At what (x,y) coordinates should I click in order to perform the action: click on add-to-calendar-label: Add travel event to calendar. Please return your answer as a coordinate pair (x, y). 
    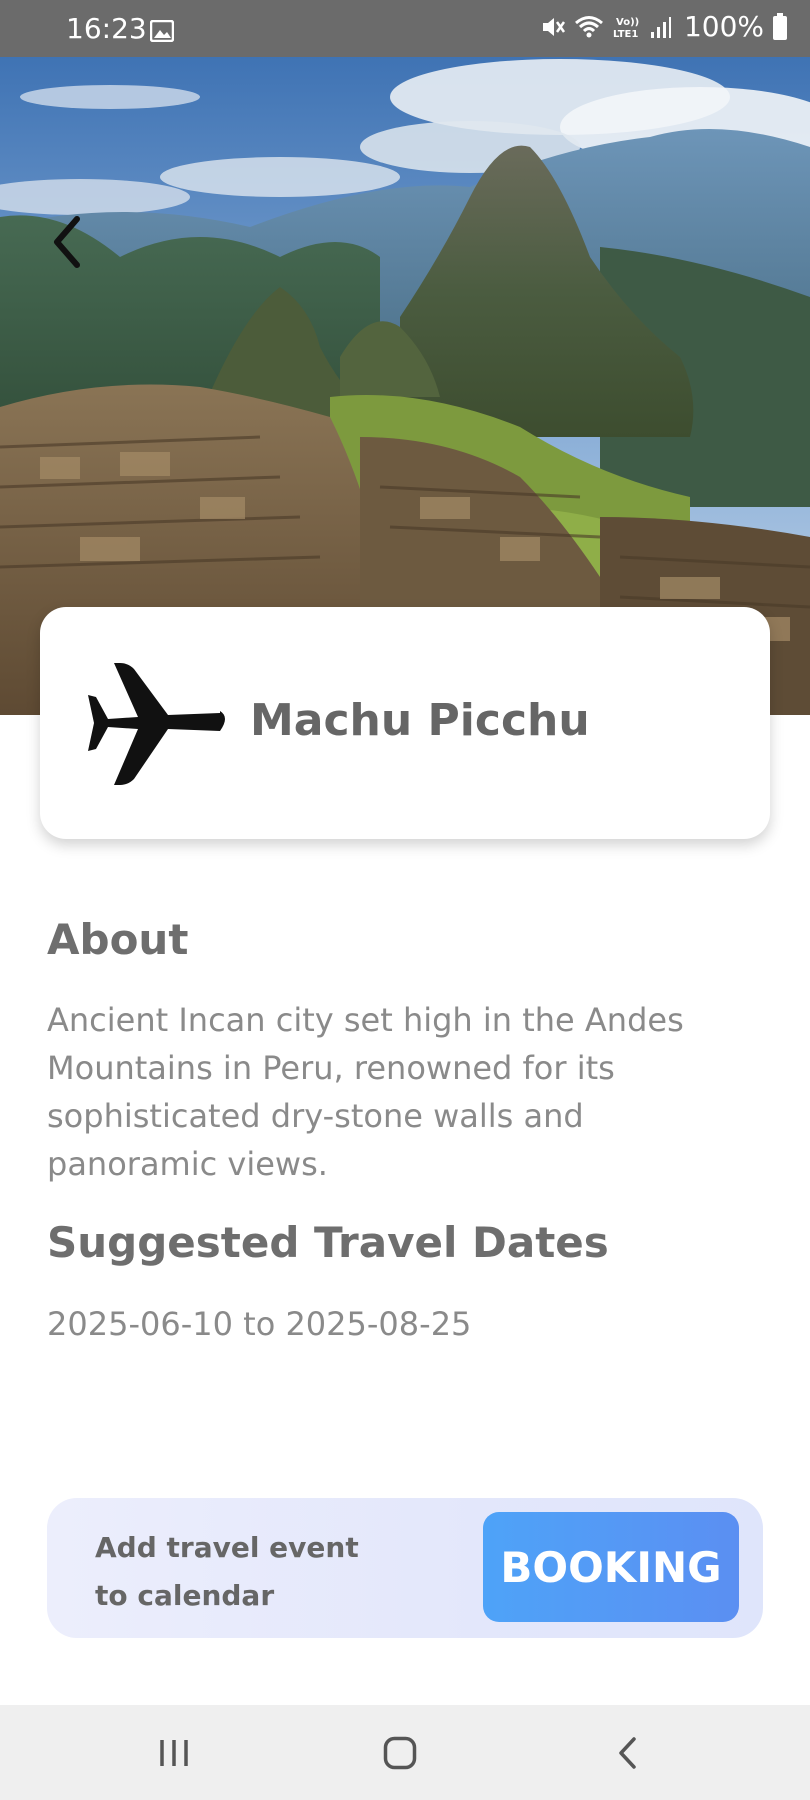
    Looking at the image, I should click on (227, 1571).